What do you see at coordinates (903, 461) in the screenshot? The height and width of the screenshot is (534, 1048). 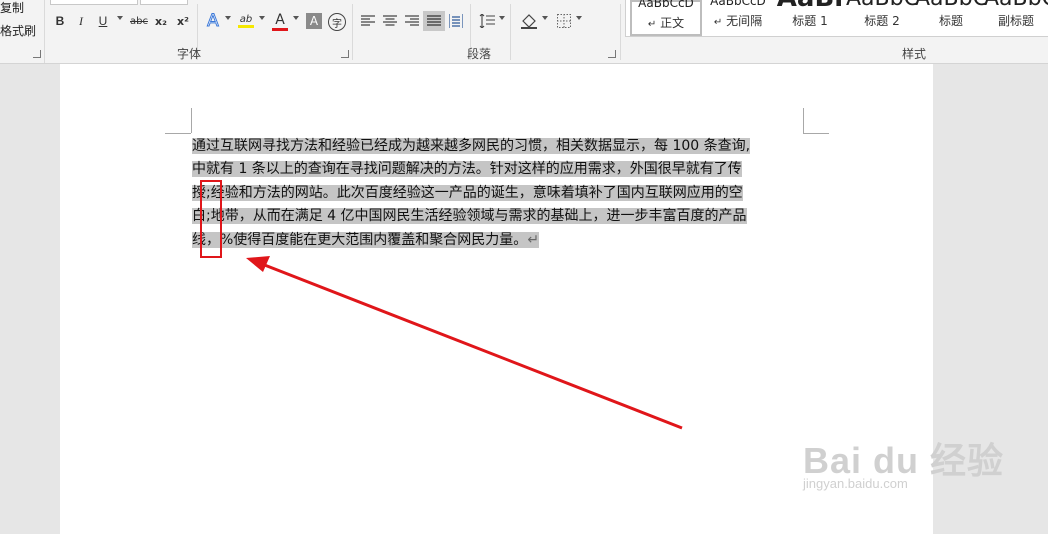 I see `baidu-watermark: Bai du 经验 jingyan.baidu.com` at bounding box center [903, 461].